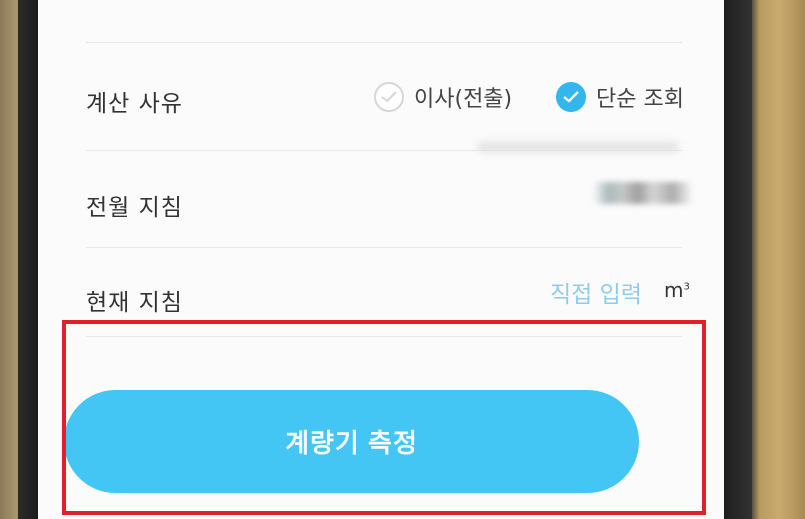 The height and width of the screenshot is (519, 805). Describe the element at coordinates (578, 147) in the screenshot. I see `blurred-text` at that location.